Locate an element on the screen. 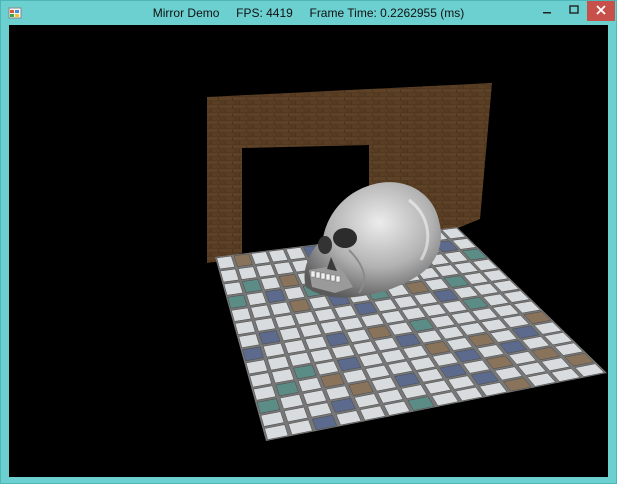  close-icon is located at coordinates (601, 11).